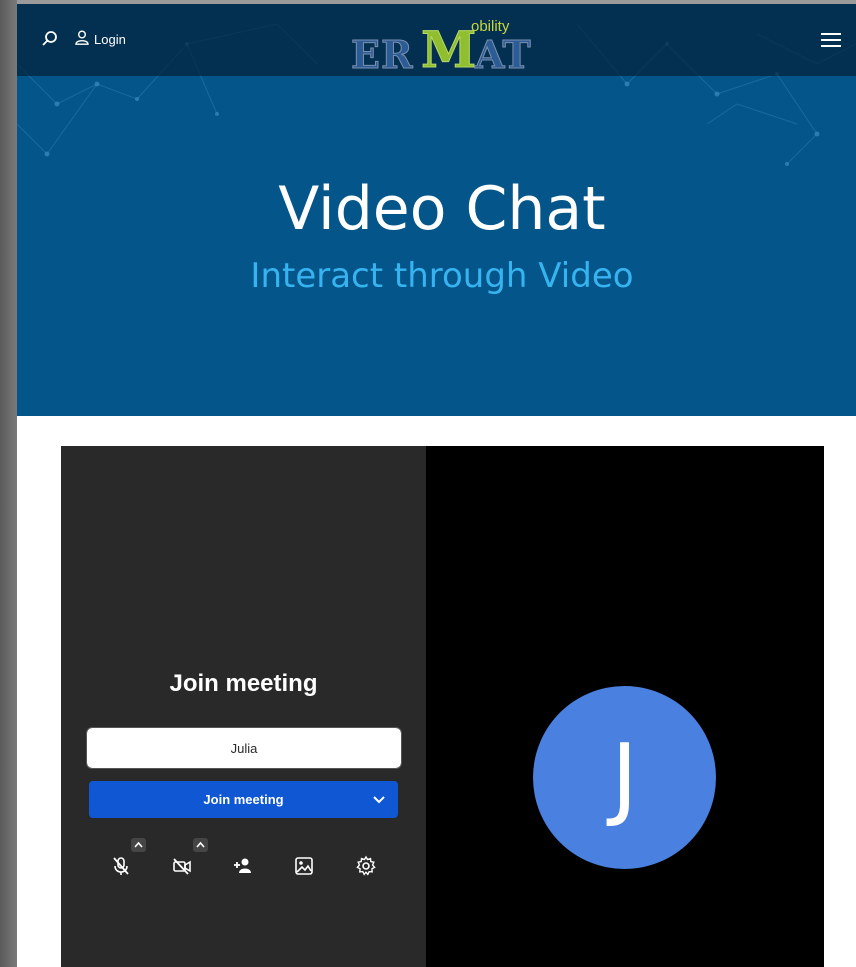 This screenshot has width=856, height=967. Describe the element at coordinates (138, 845) in the screenshot. I see `microphone-options-caret-icon` at that location.